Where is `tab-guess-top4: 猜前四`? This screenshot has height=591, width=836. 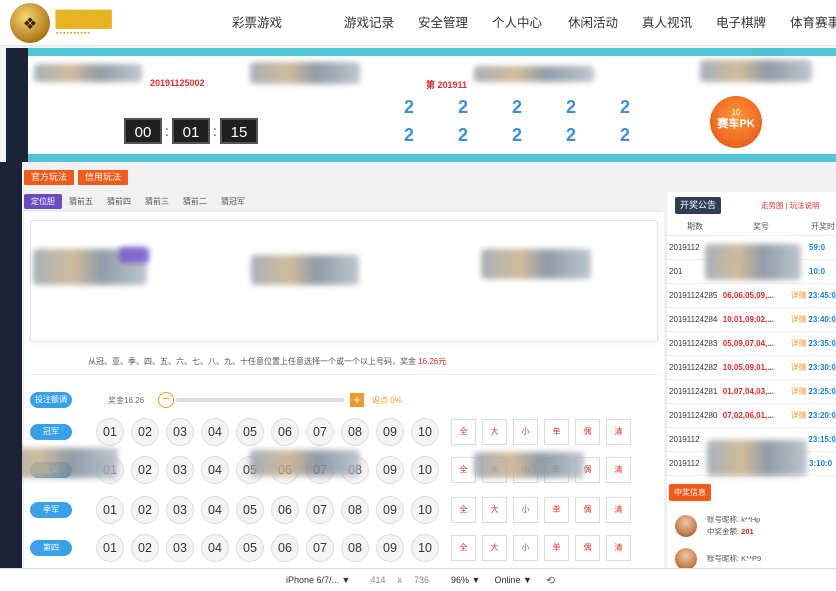
tab-guess-top4: 猜前四 is located at coordinates (119, 201).